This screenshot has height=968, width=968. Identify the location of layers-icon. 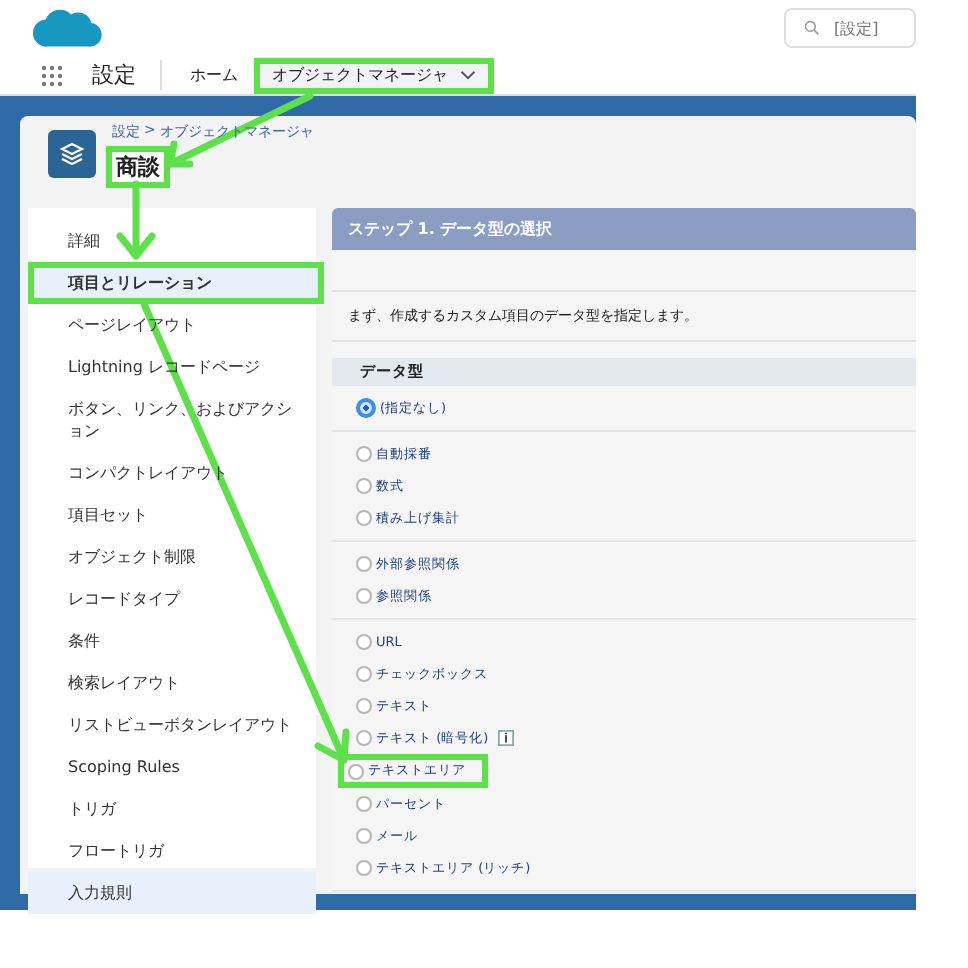
(72, 154).